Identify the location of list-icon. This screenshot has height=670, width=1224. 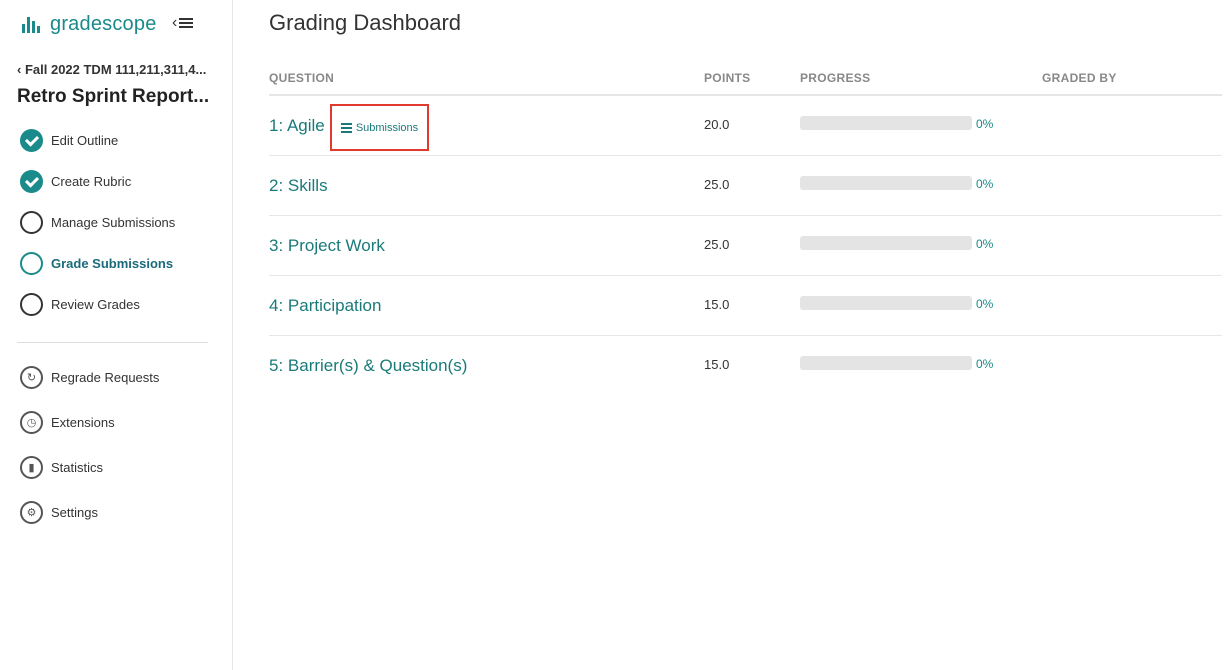
(346, 128).